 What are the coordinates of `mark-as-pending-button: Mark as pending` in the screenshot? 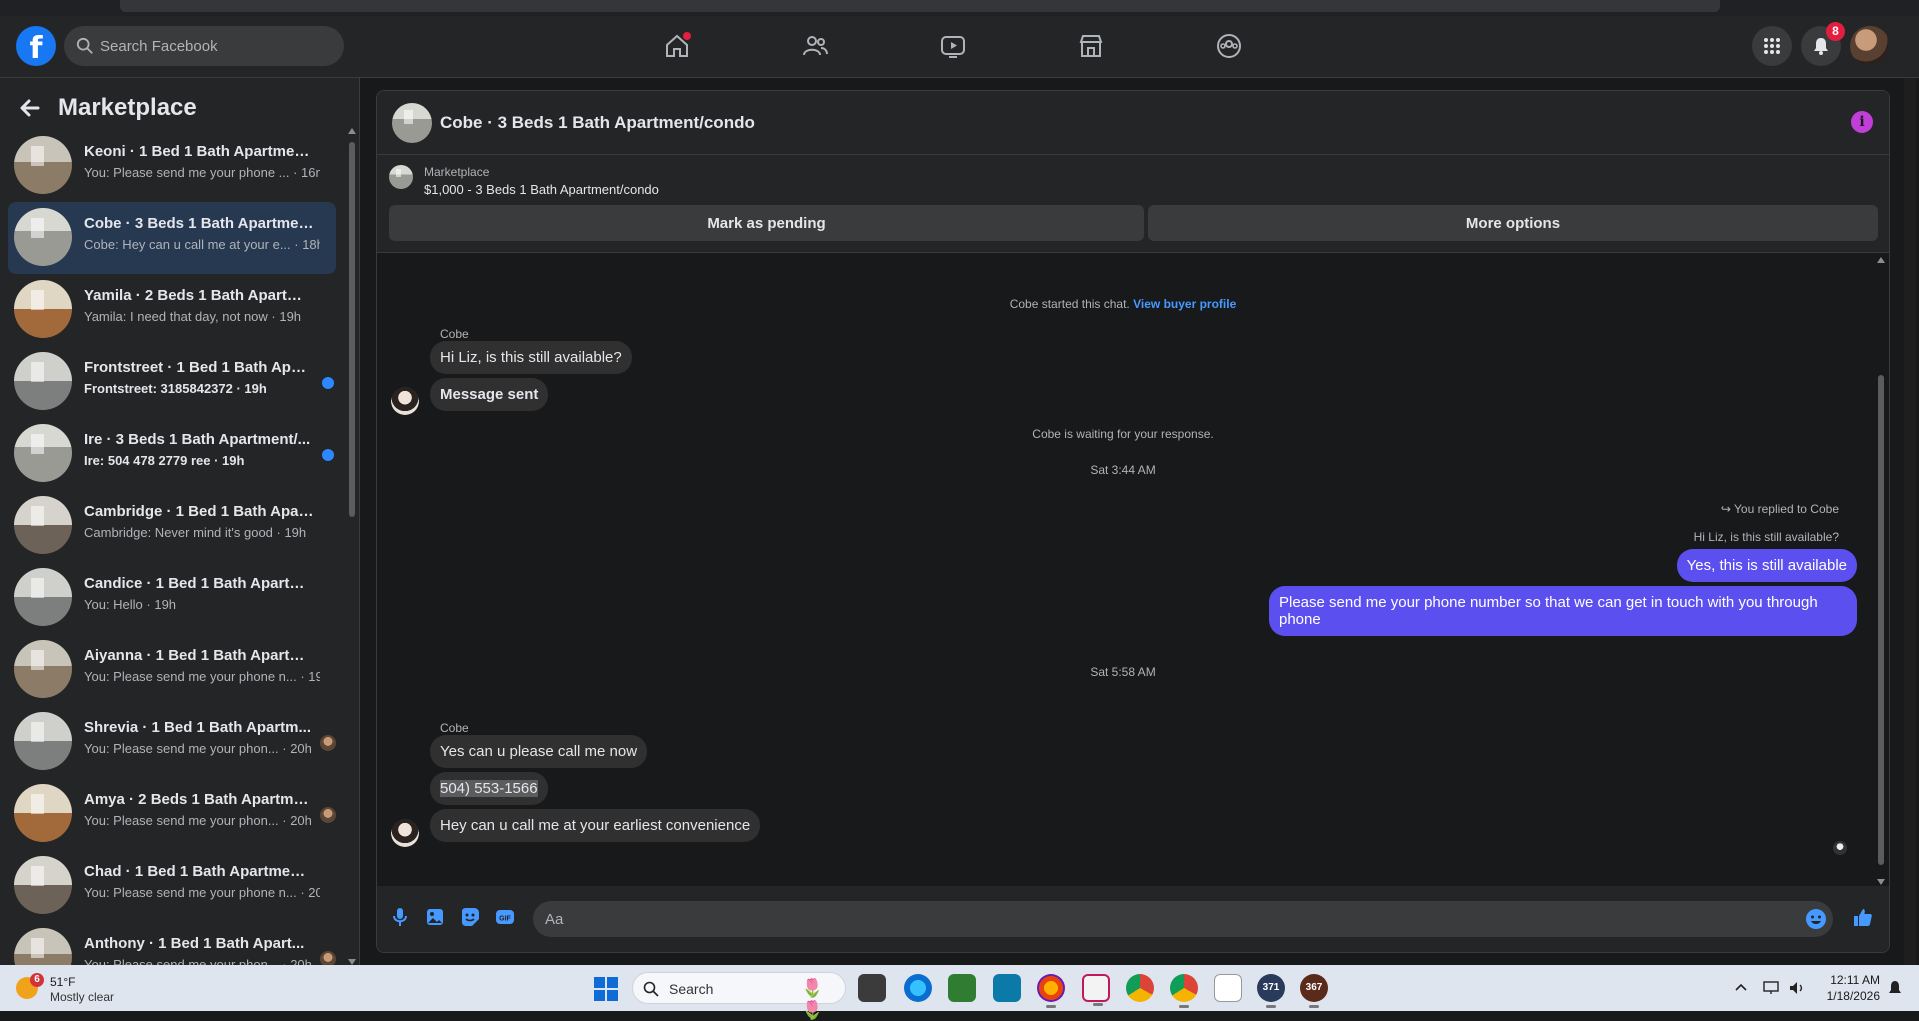 It's located at (766, 223).